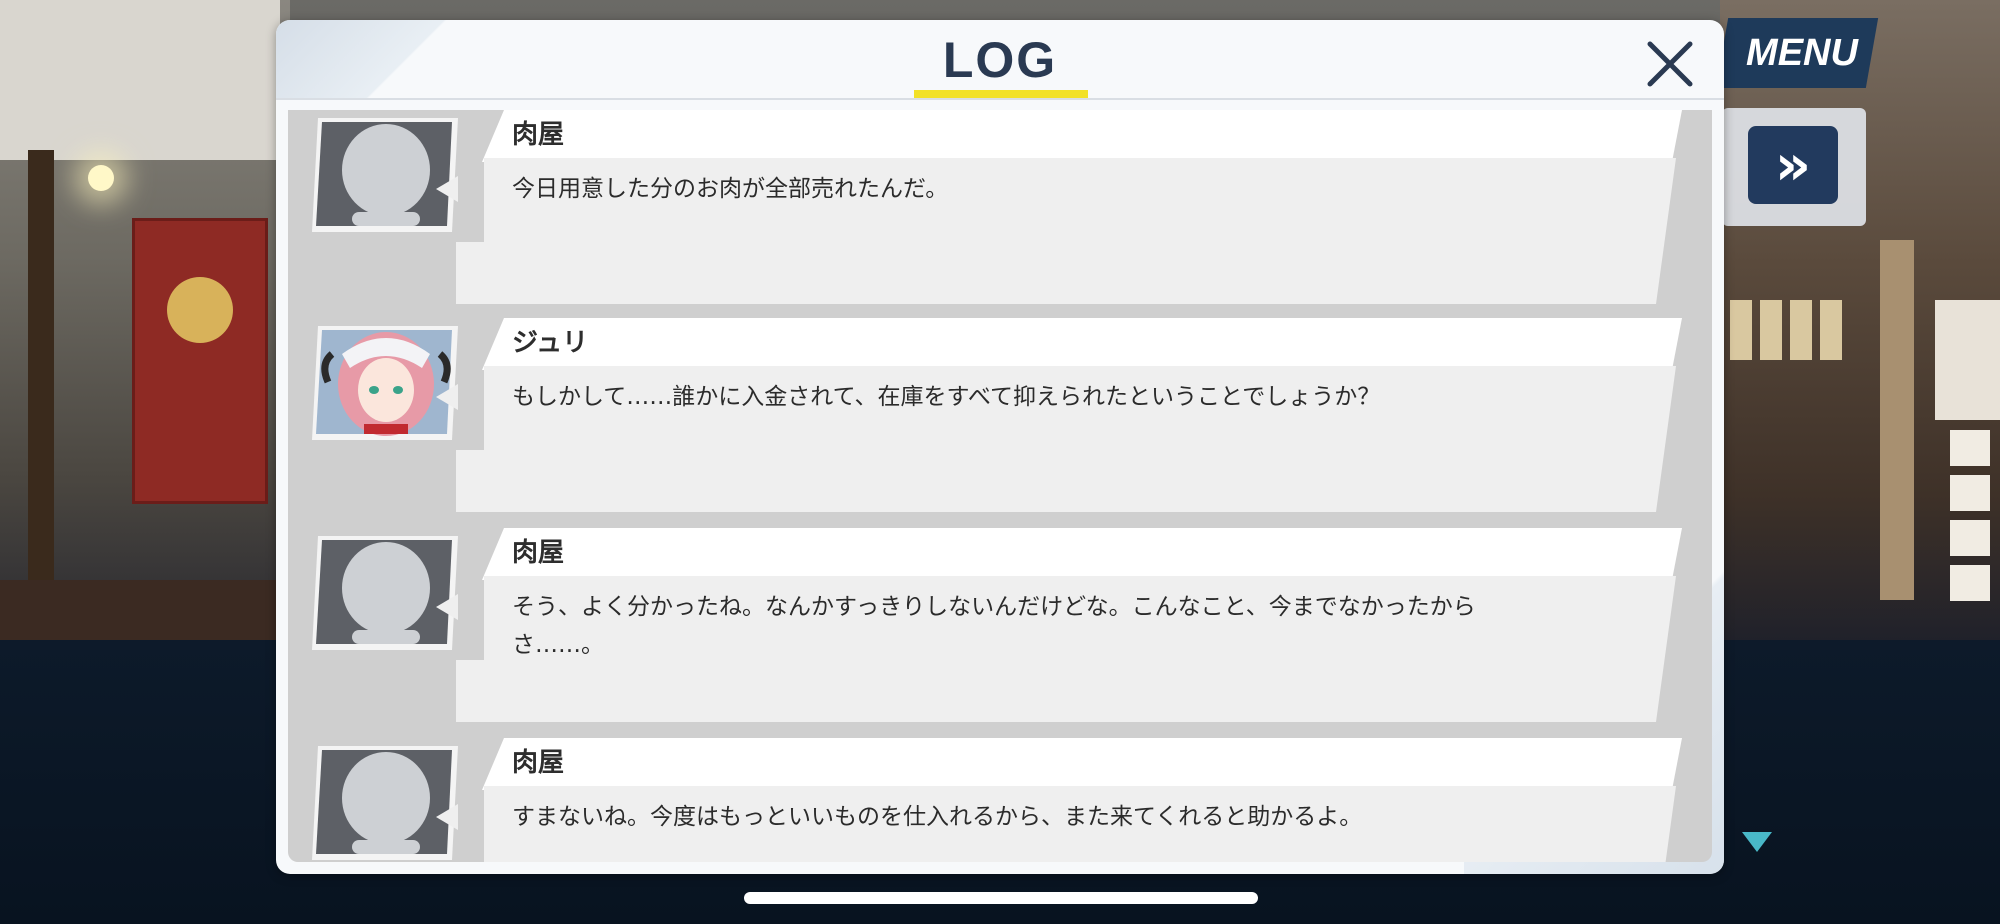 Image resolution: width=2000 pixels, height=924 pixels. What do you see at coordinates (550, 343) in the screenshot?
I see `speaker-name: ジュリ` at bounding box center [550, 343].